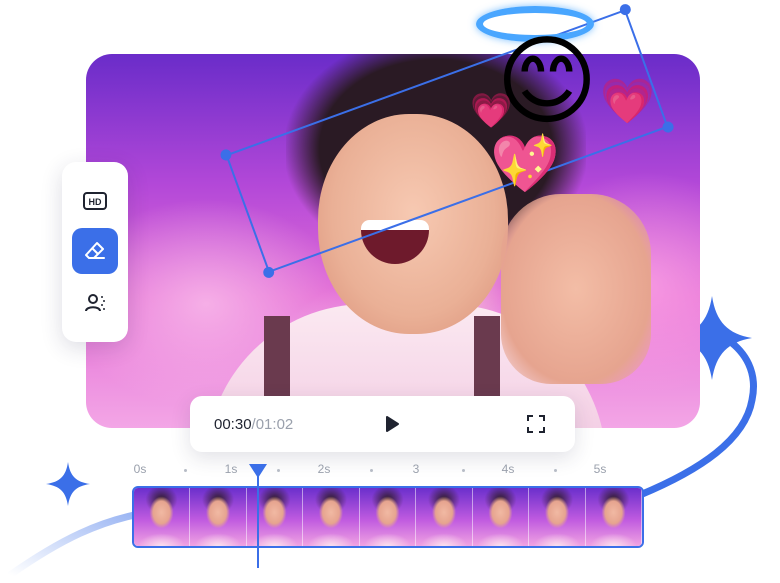  Describe the element at coordinates (576, 289) in the screenshot. I see `subject-hand` at that location.